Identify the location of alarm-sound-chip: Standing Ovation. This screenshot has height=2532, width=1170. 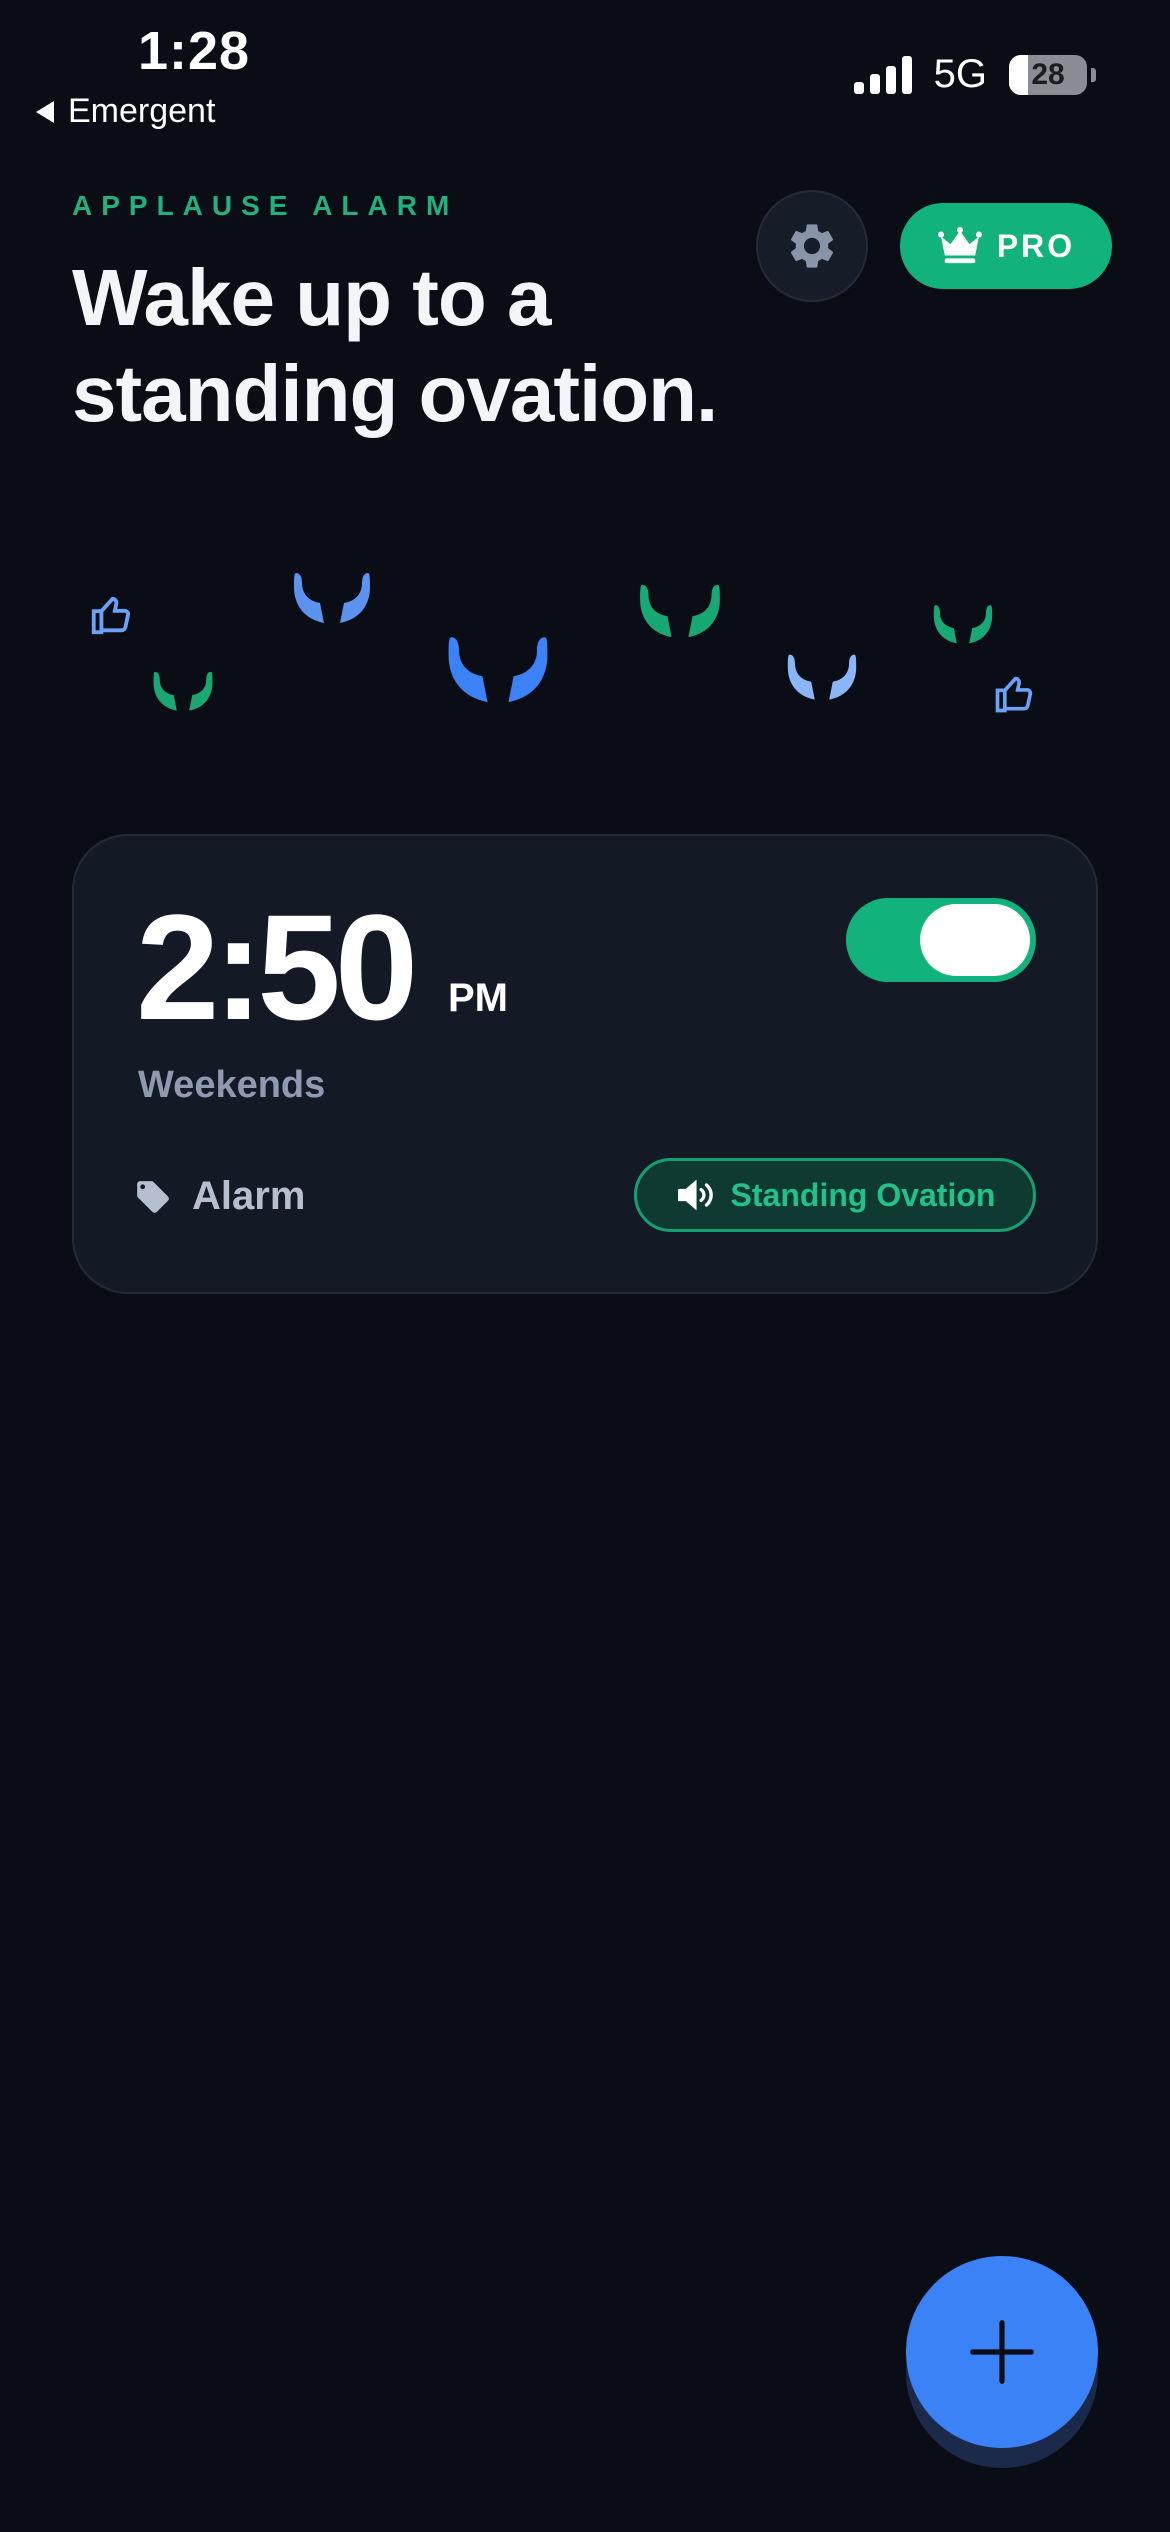
(835, 1195).